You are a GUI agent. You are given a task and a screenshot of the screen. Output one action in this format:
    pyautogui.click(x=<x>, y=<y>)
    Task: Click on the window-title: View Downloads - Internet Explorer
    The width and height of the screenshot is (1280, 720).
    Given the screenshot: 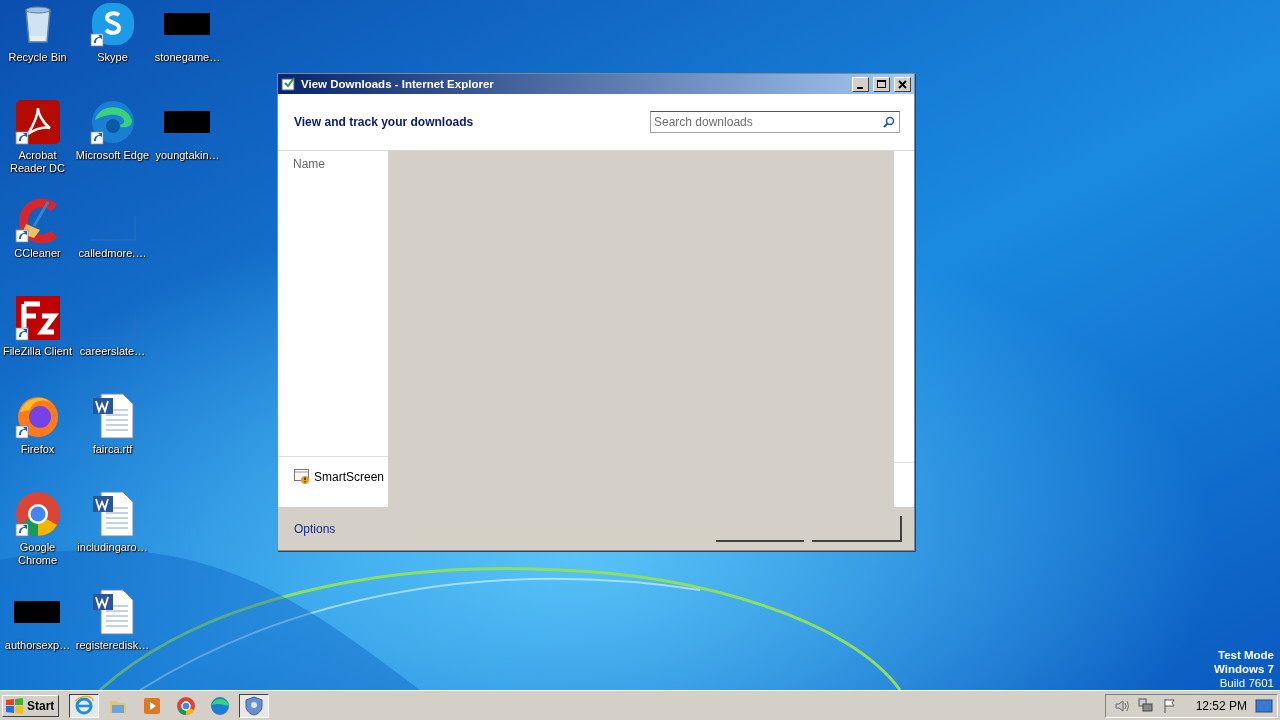 What is the action you would take?
    pyautogui.click(x=398, y=84)
    